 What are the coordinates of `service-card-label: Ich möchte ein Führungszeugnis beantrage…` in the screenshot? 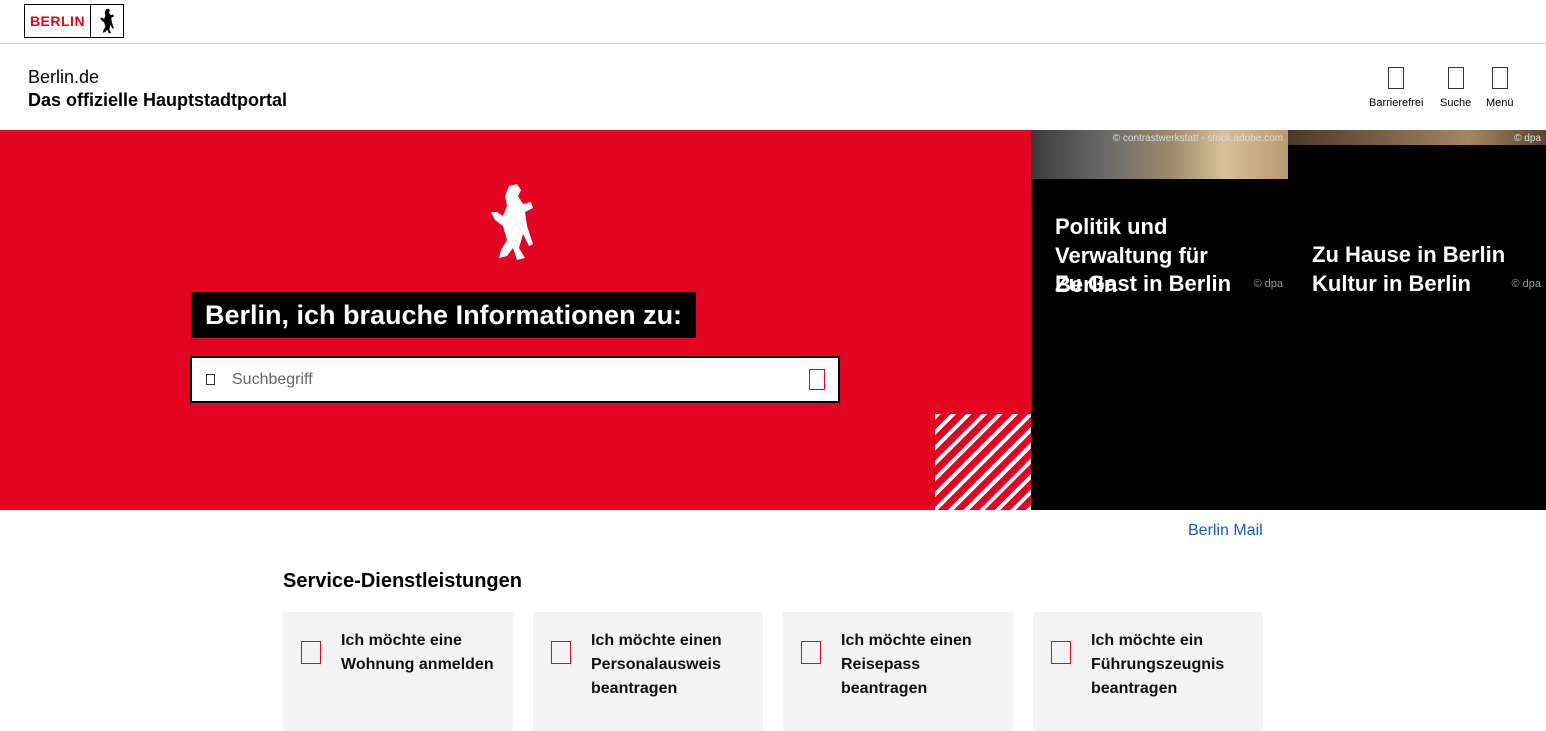 It's located at (1158, 664).